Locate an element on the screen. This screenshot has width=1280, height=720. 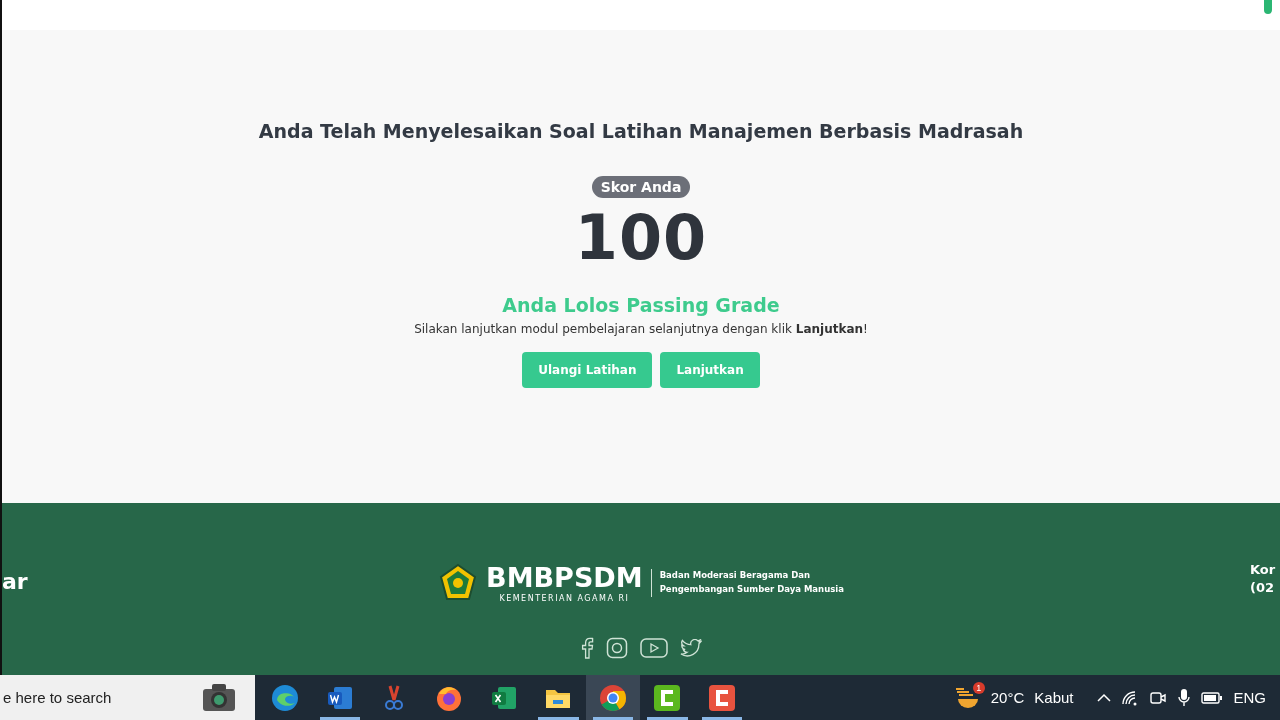
brand-subtitle: KEMENTERIAN AGAMA RI is located at coordinates (564, 598).